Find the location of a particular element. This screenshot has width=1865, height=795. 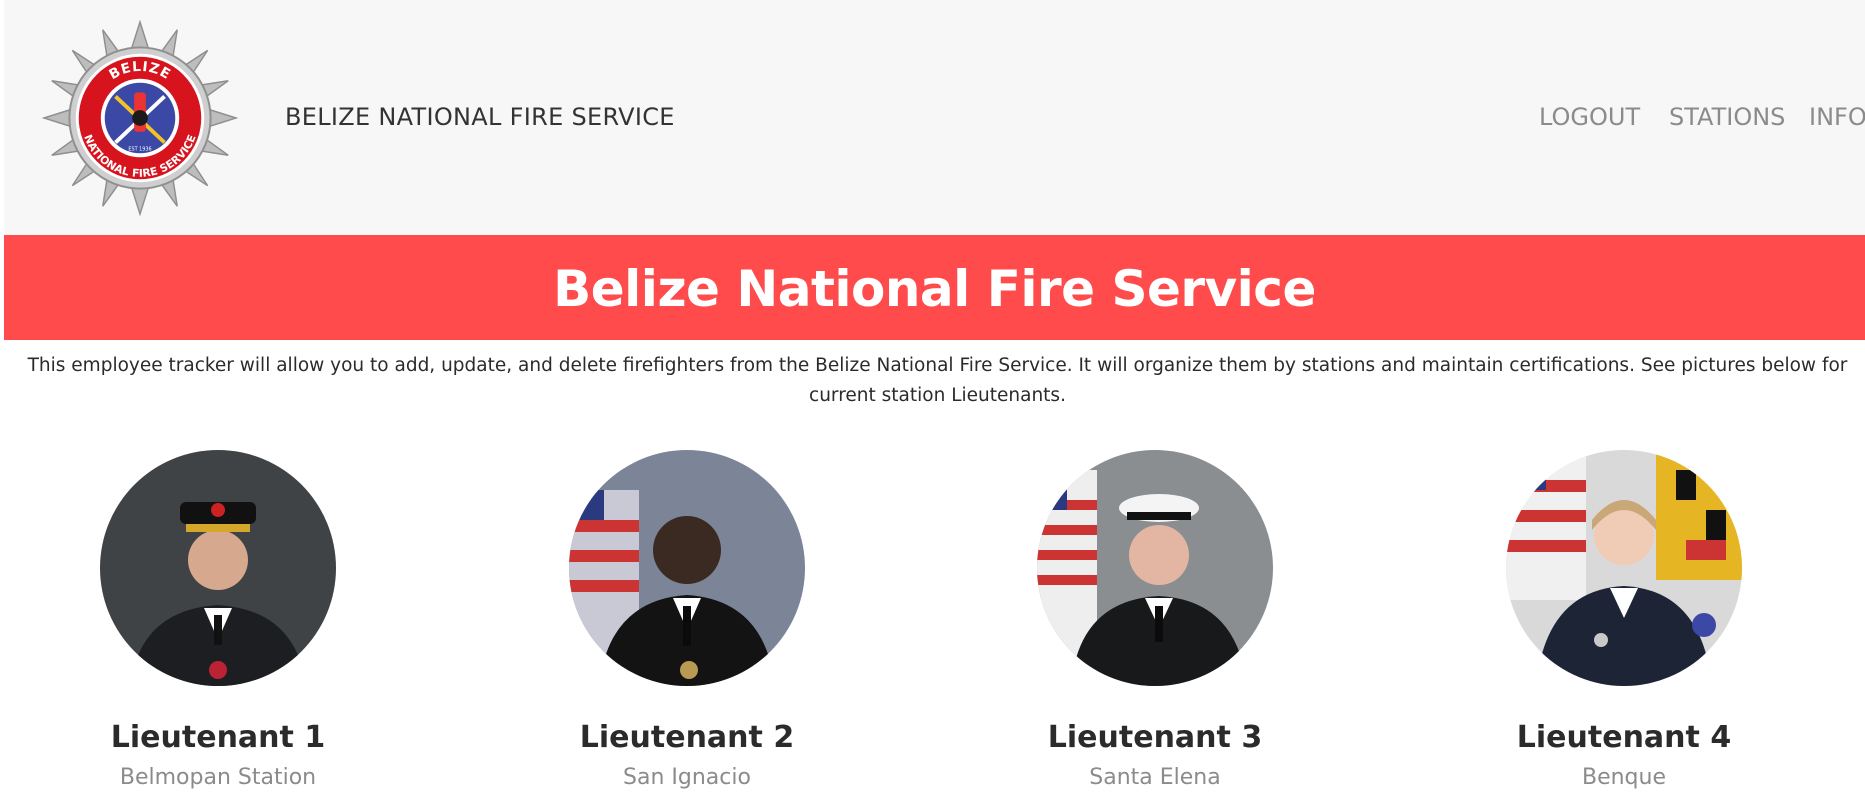

page-title: Belize National Fire Service is located at coordinates (934, 289).